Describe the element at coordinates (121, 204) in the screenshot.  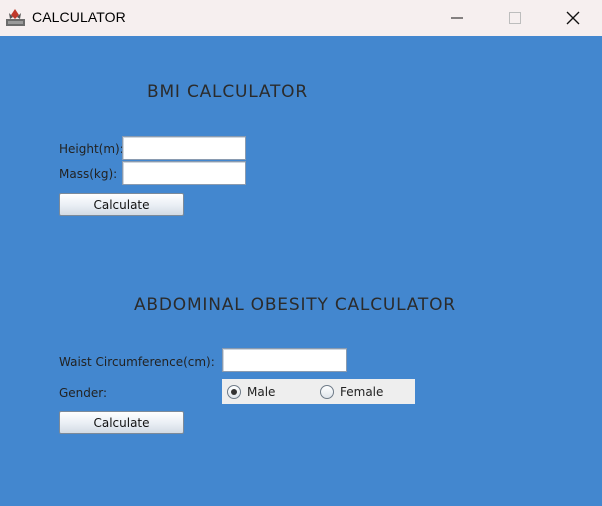
I see `bmi-calculate-button: Calculate` at that location.